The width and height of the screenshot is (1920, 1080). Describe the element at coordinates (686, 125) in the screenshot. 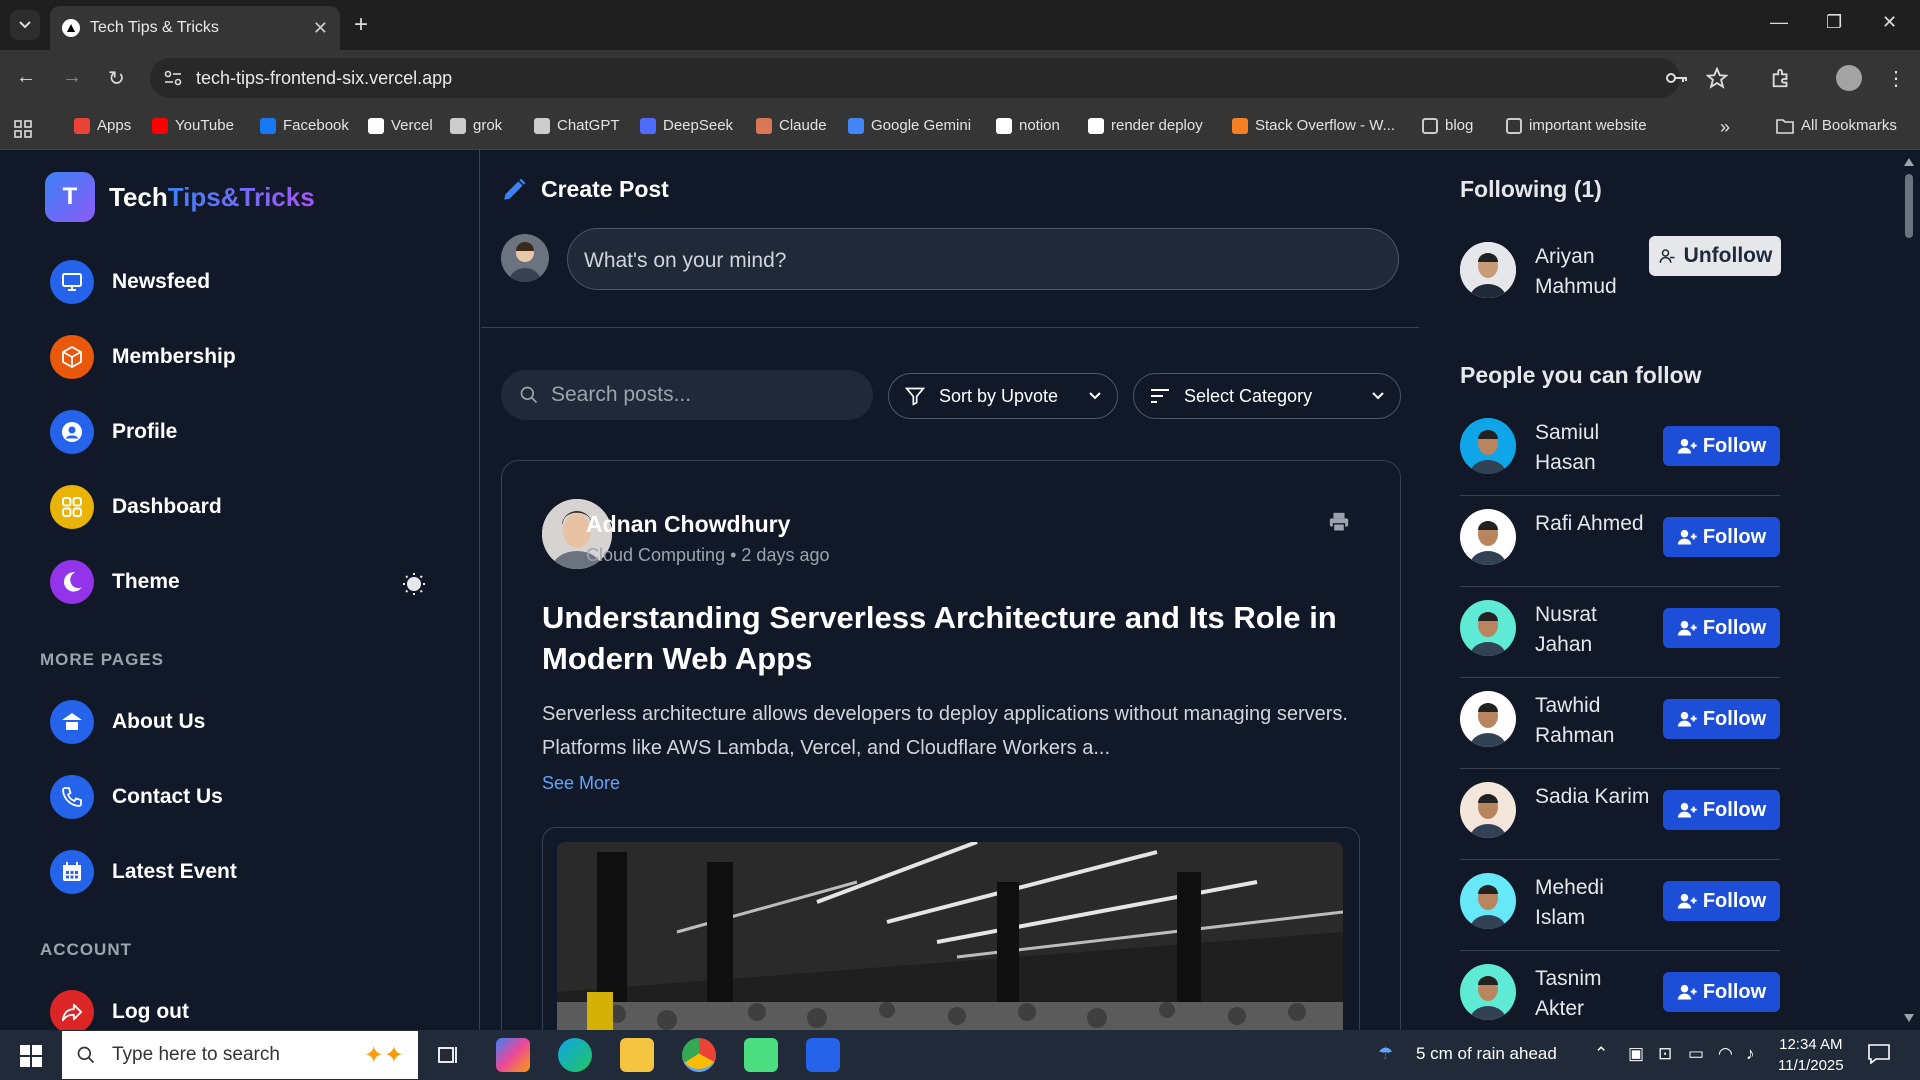

I see `bookmark-item: DeepSeek` at that location.